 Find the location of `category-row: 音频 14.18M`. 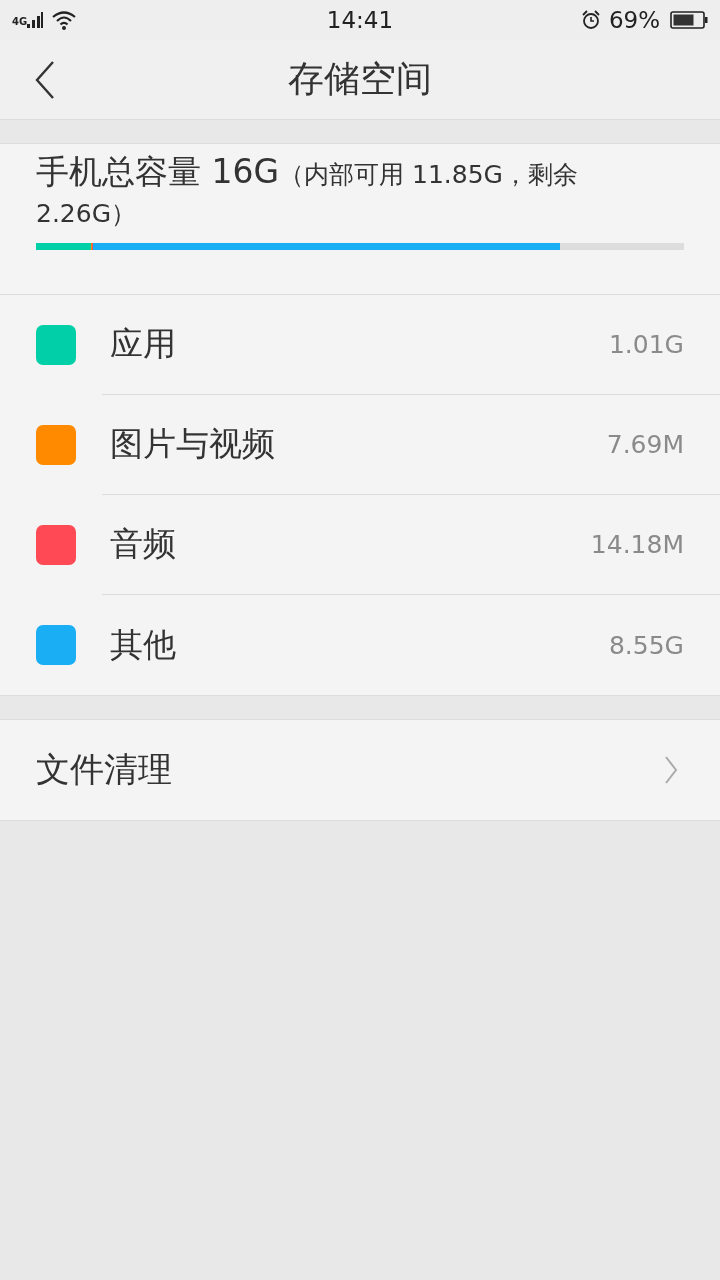

category-row: 音频 14.18M is located at coordinates (360, 545).